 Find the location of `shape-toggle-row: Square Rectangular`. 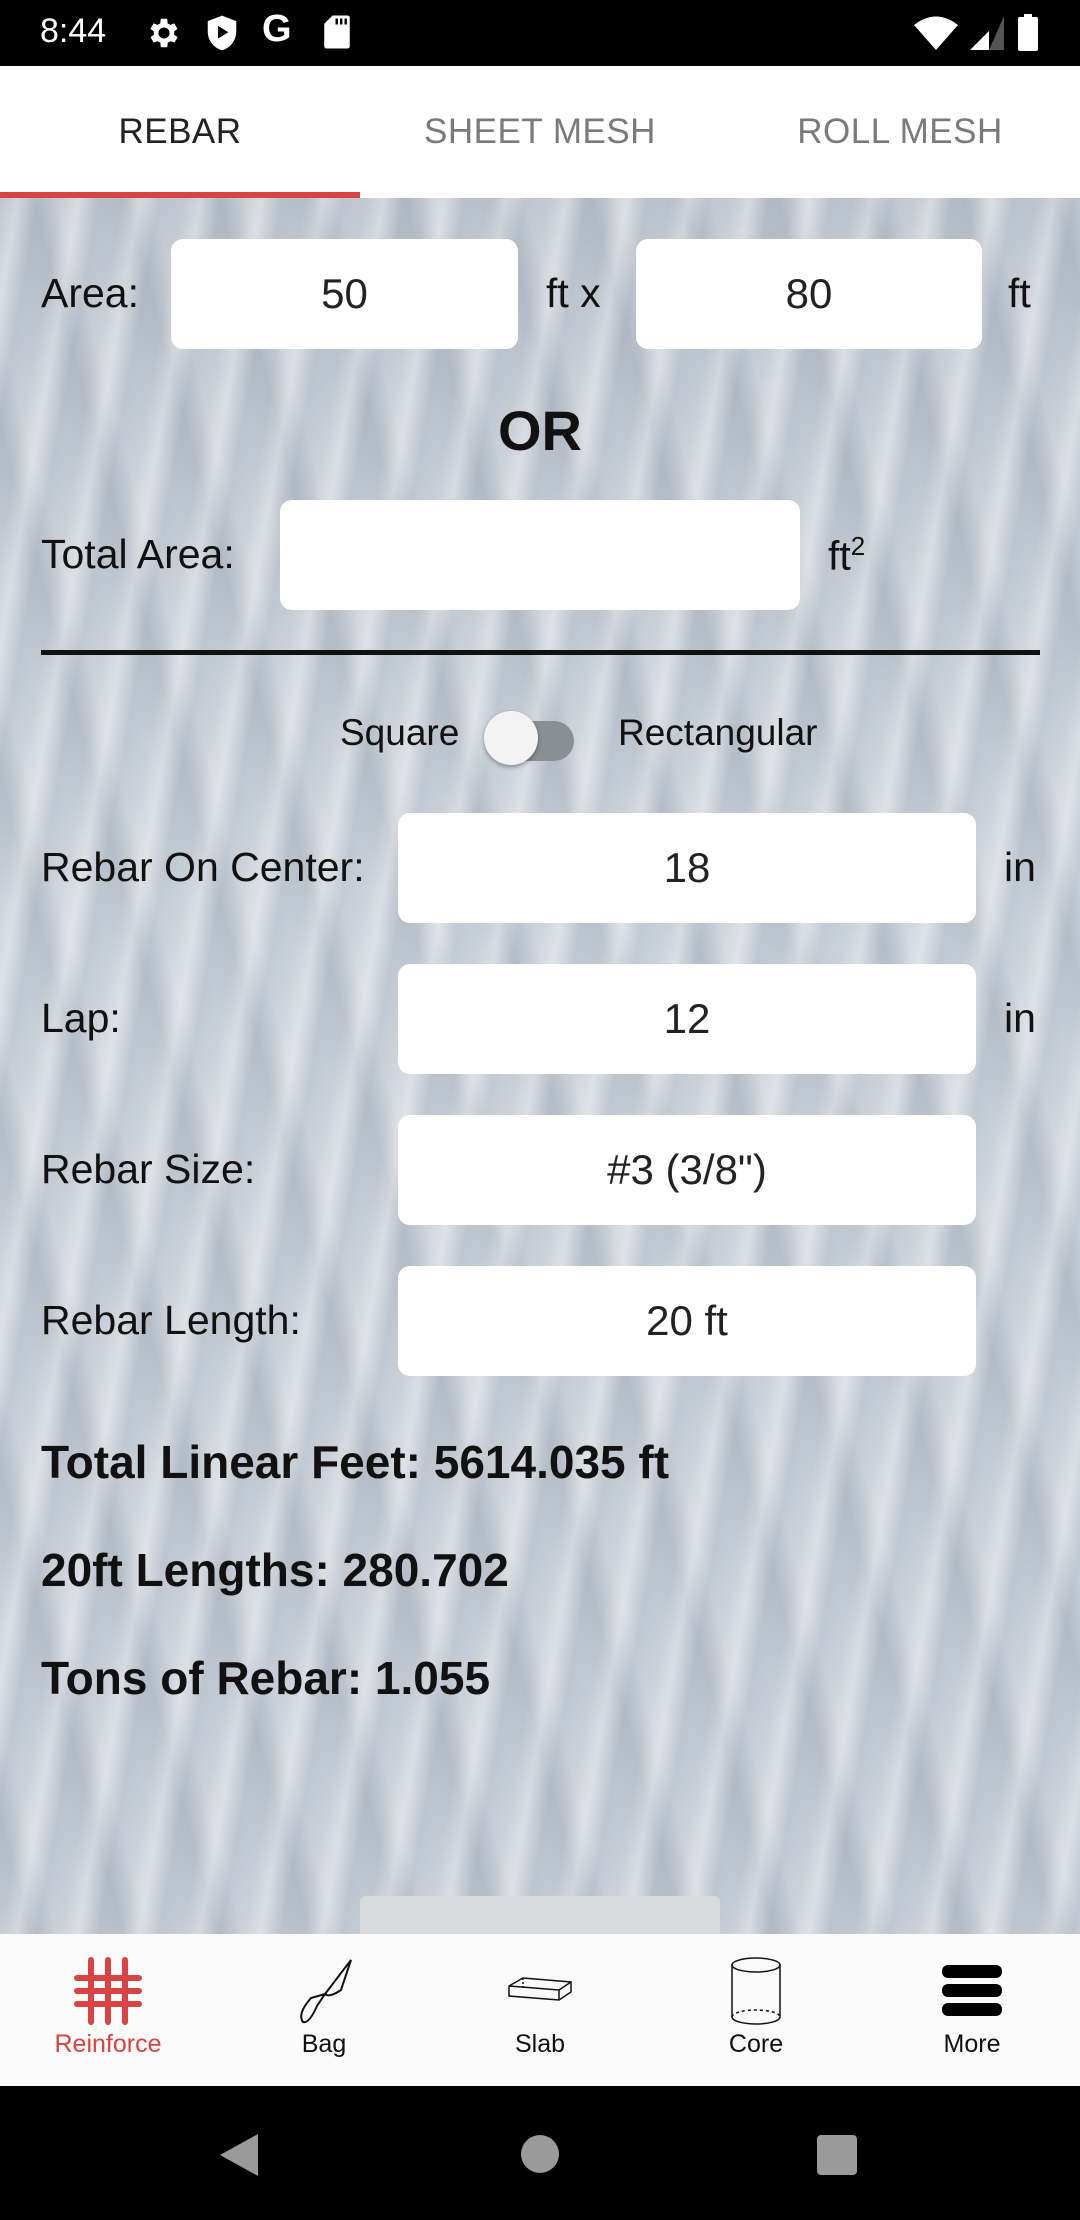

shape-toggle-row: Square Rectangular is located at coordinates (540, 736).